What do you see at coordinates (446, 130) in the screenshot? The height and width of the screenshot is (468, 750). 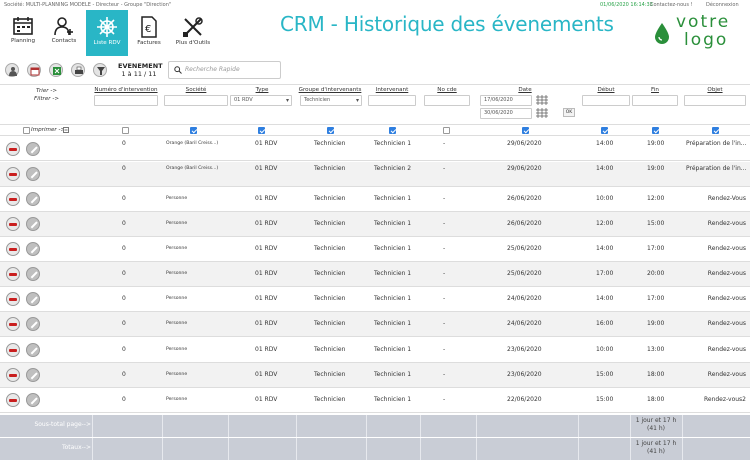 I see `print-col-nocde` at bounding box center [446, 130].